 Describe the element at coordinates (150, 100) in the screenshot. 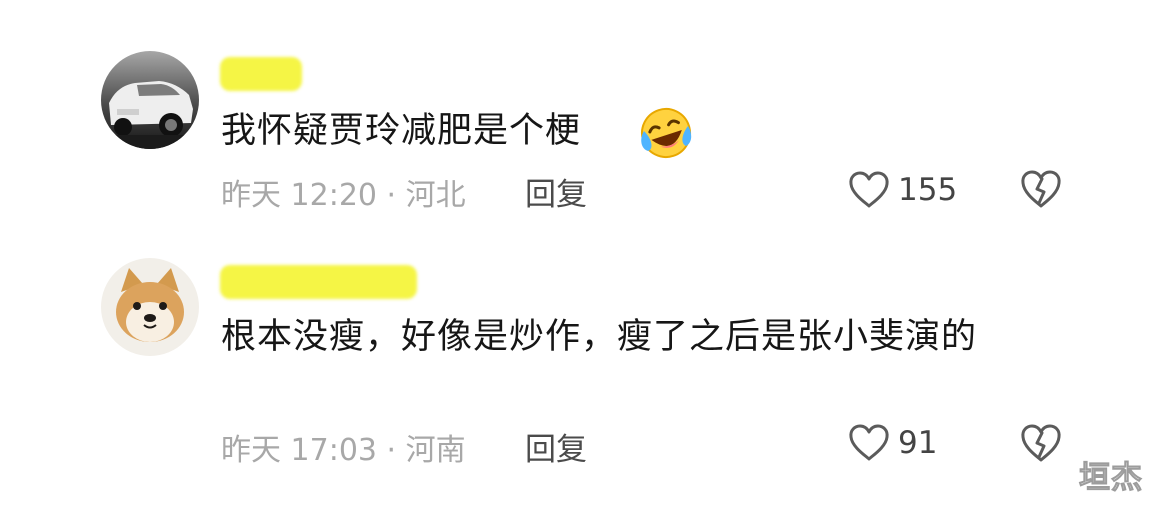

I see `car-photo-avatar` at that location.